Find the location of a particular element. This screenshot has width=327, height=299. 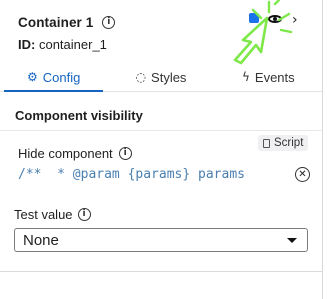

hide-component-label: Hide component is located at coordinates (65, 153).